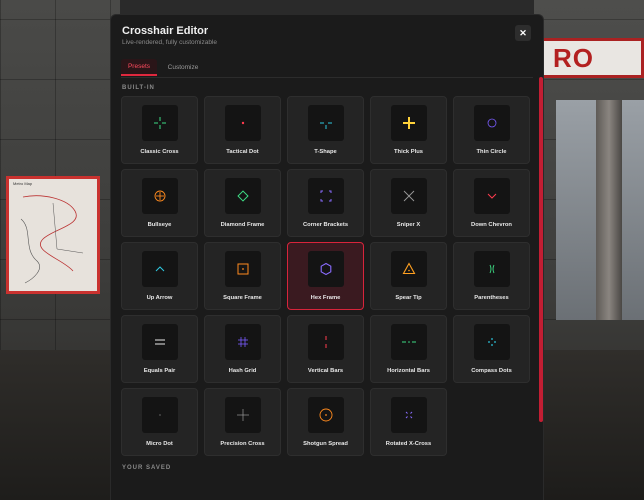 The height and width of the screenshot is (500, 644). What do you see at coordinates (159, 371) in the screenshot?
I see `preset-label: Equals Pair` at bounding box center [159, 371].